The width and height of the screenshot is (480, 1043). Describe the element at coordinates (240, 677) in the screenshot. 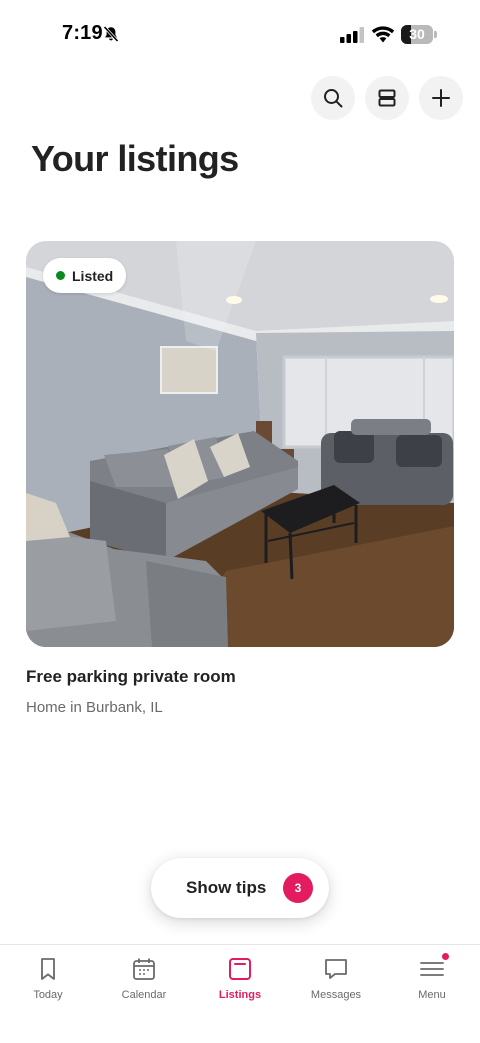

I see `listing-title: Free parking private room` at that location.